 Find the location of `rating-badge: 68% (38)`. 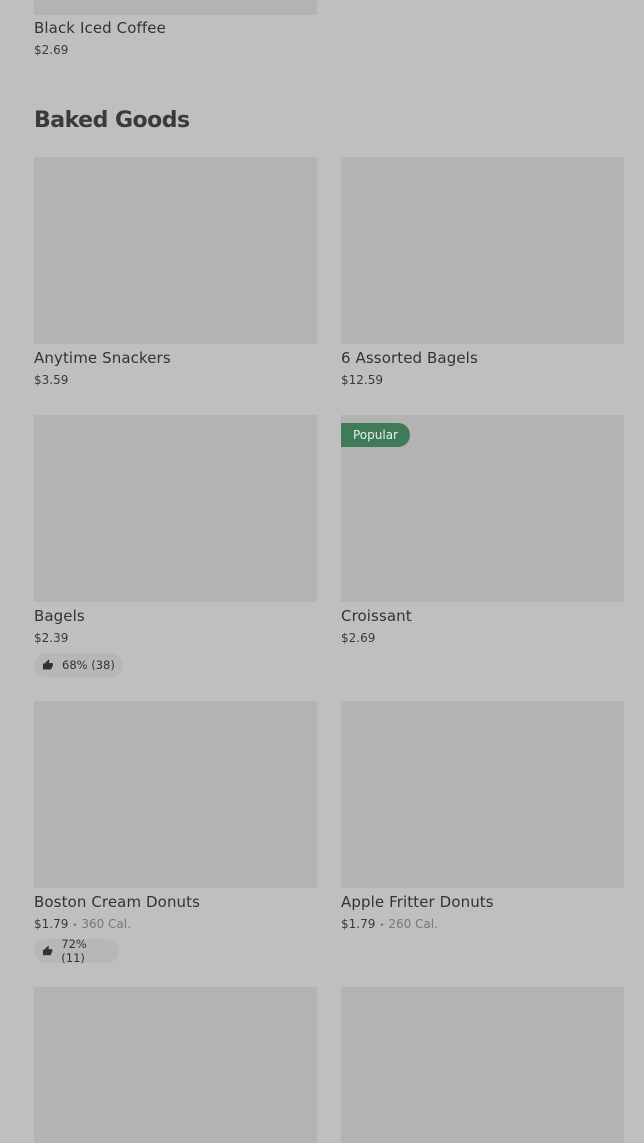

rating-badge: 68% (38) is located at coordinates (78, 665).